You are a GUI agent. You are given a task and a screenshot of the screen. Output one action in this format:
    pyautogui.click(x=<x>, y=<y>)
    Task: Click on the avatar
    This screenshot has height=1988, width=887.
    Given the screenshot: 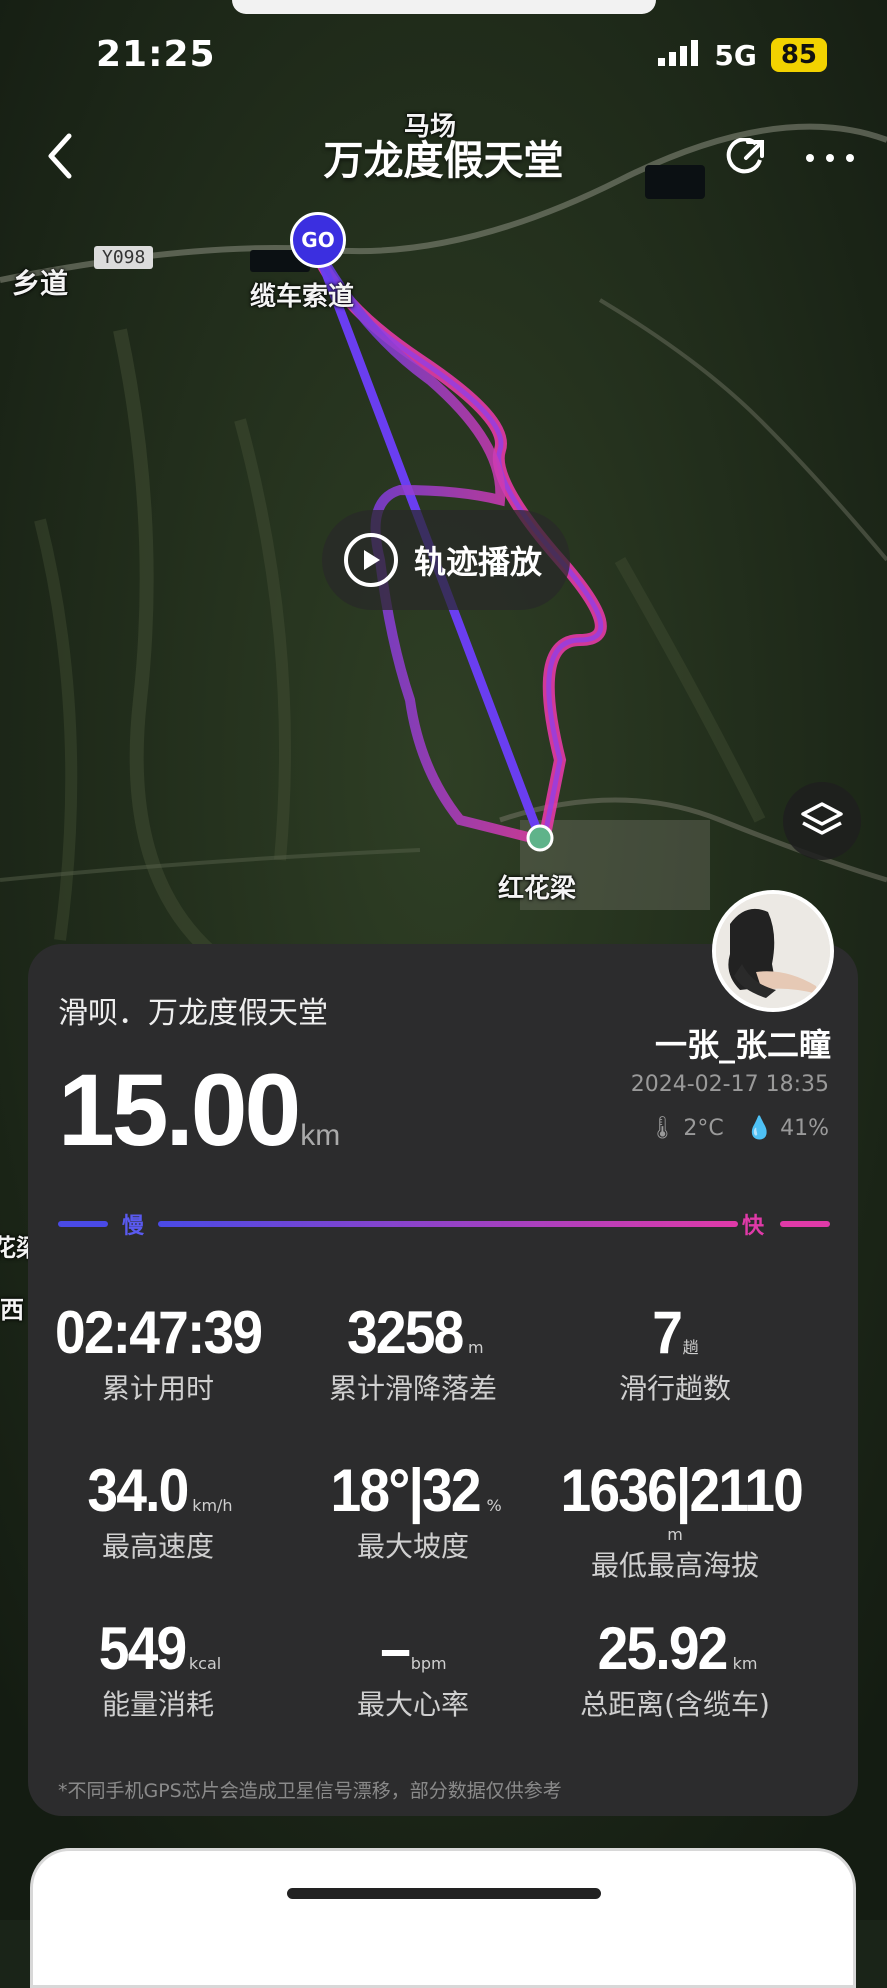 What is the action you would take?
    pyautogui.click(x=773, y=951)
    